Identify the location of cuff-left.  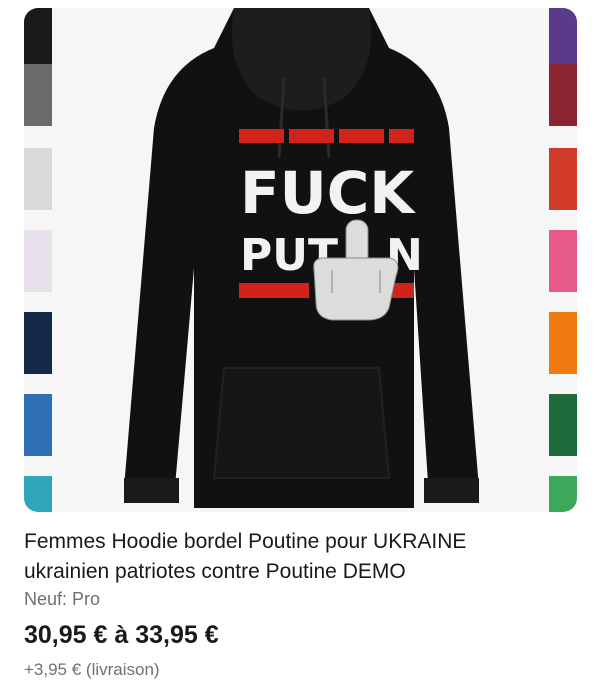
(151, 490).